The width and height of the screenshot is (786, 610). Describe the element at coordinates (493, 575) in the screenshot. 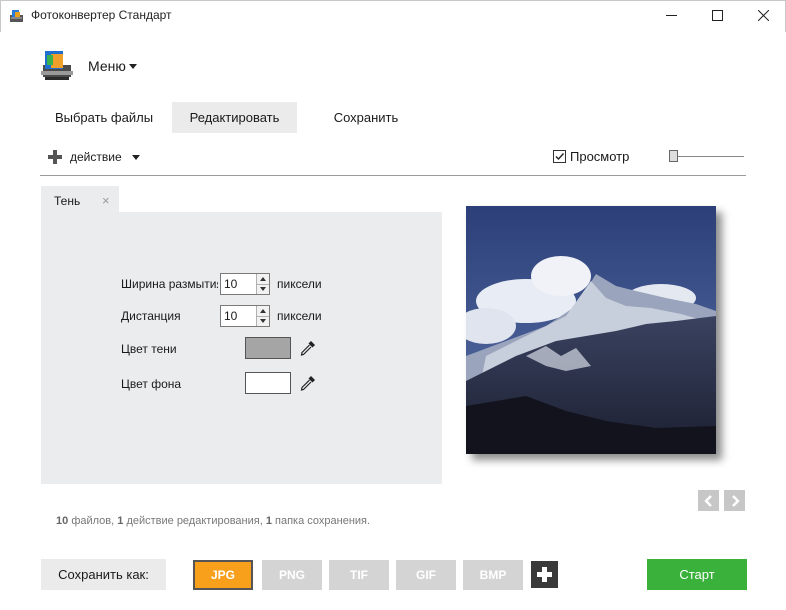

I see `format-bmp-button: BMP` at that location.